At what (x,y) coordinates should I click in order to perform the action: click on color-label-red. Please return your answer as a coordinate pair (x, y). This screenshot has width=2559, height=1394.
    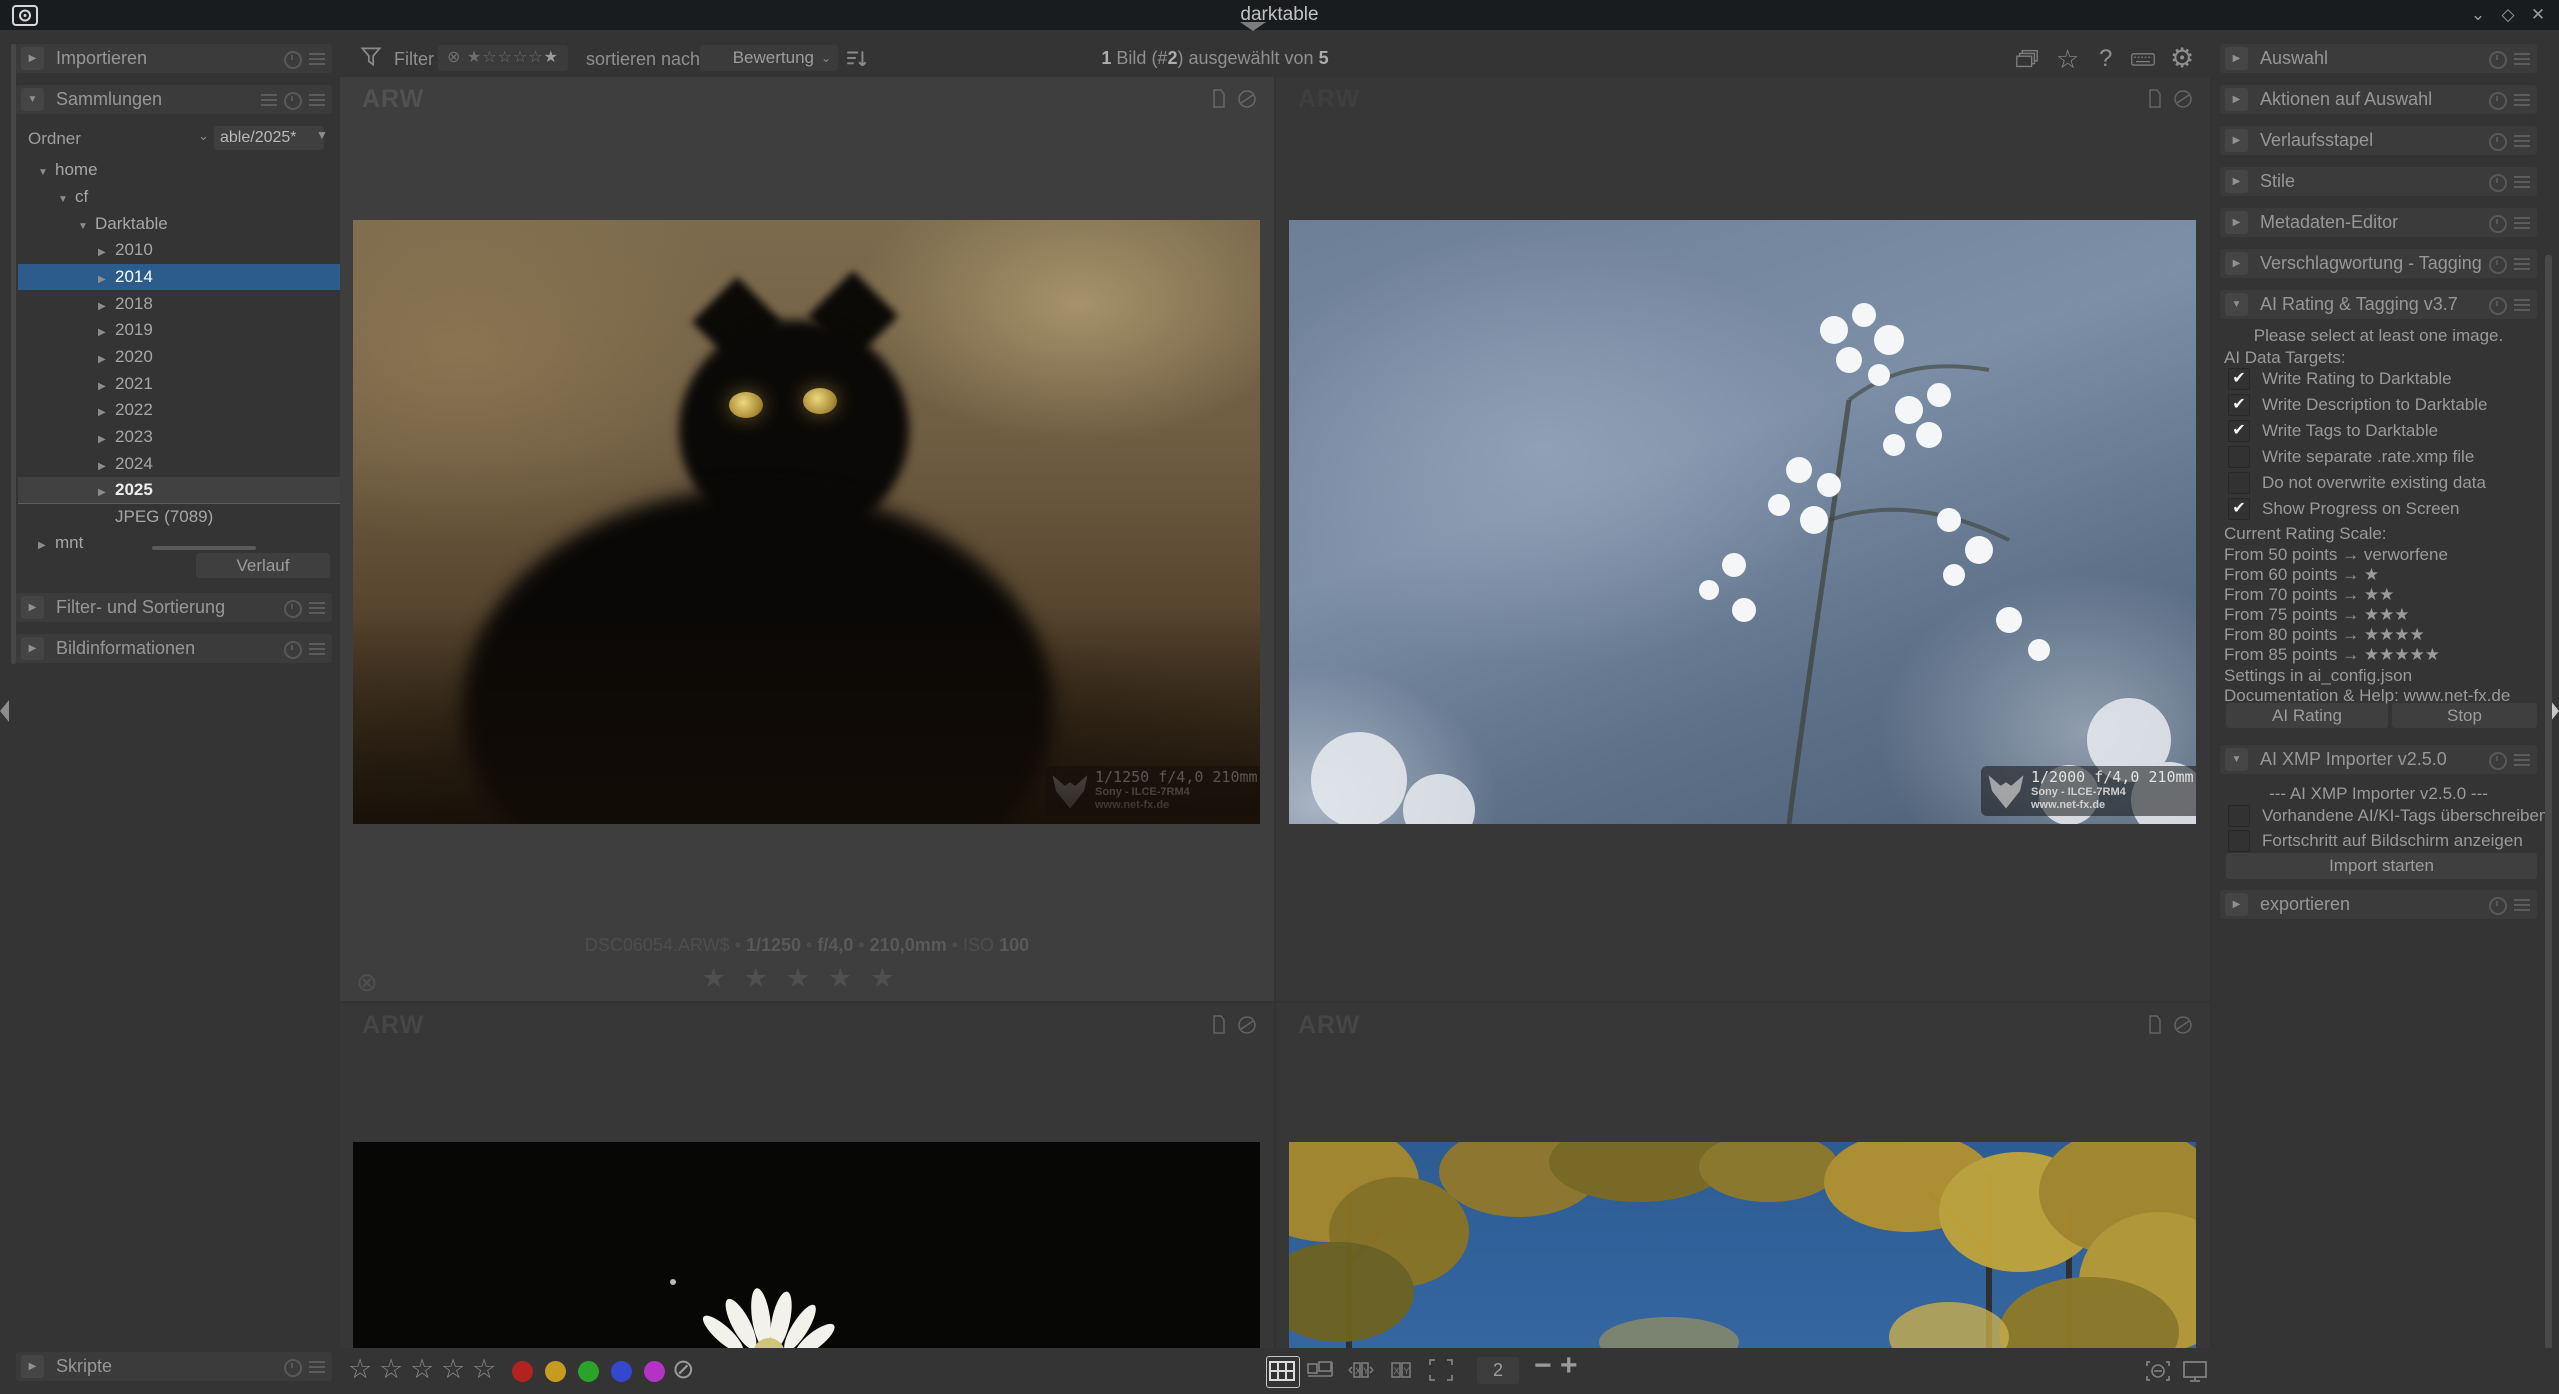
    Looking at the image, I should click on (522, 1371).